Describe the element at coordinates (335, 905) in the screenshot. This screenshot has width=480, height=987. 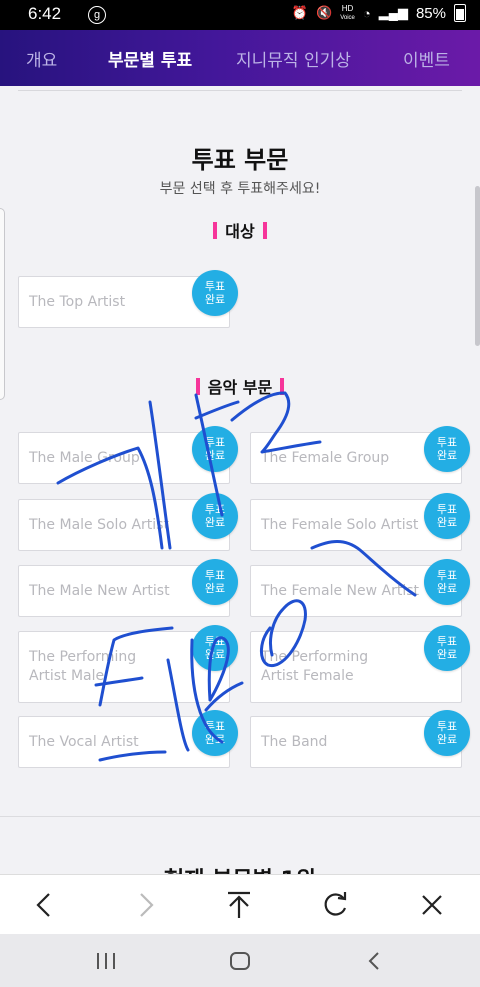
I see `refresh-icon` at that location.